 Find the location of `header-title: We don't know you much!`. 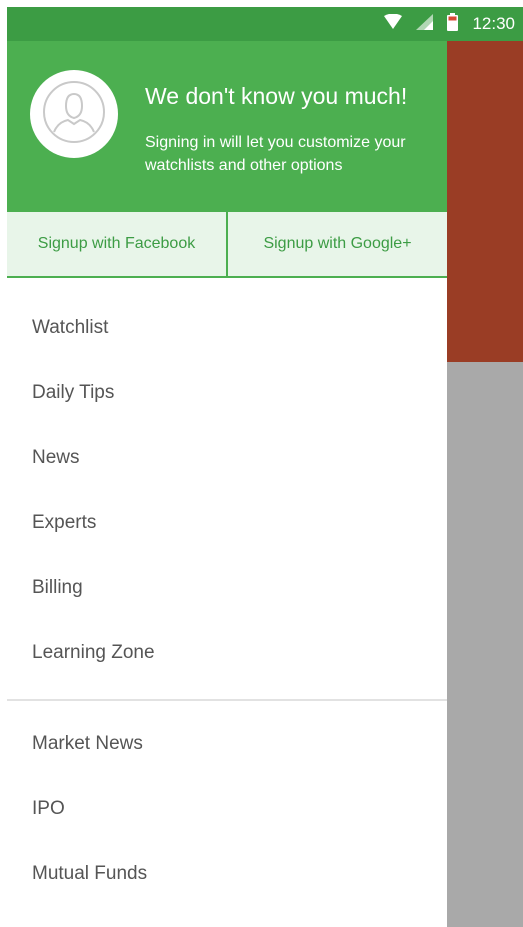

header-title: We don't know you much! is located at coordinates (276, 96).